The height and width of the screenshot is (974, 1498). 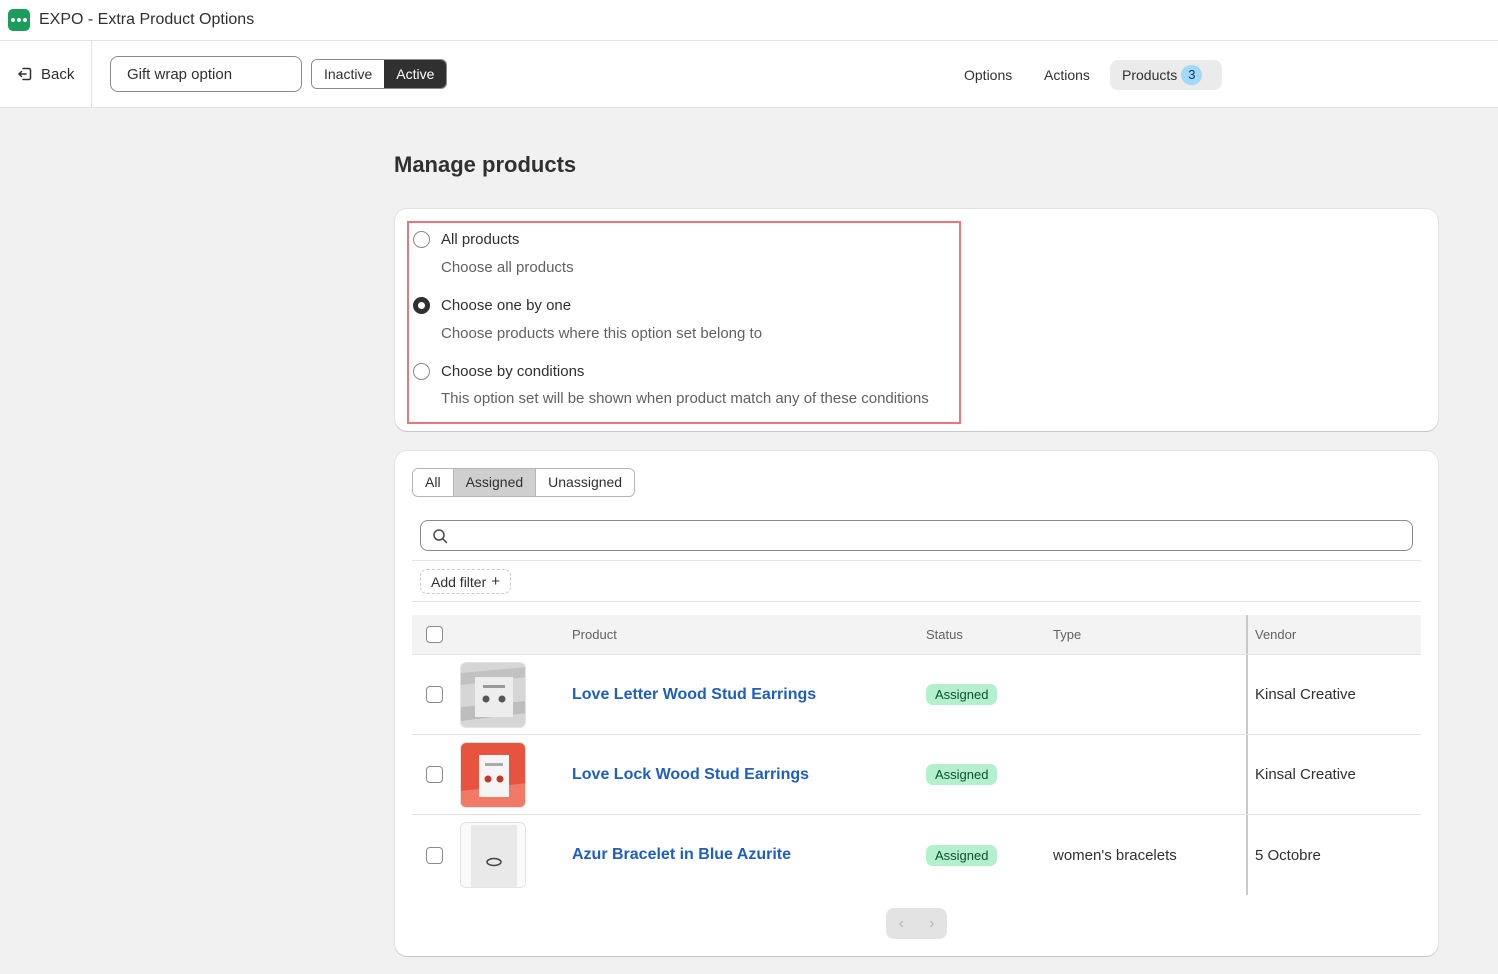 What do you see at coordinates (901, 924) in the screenshot?
I see `chevron-left-icon: ‹` at bounding box center [901, 924].